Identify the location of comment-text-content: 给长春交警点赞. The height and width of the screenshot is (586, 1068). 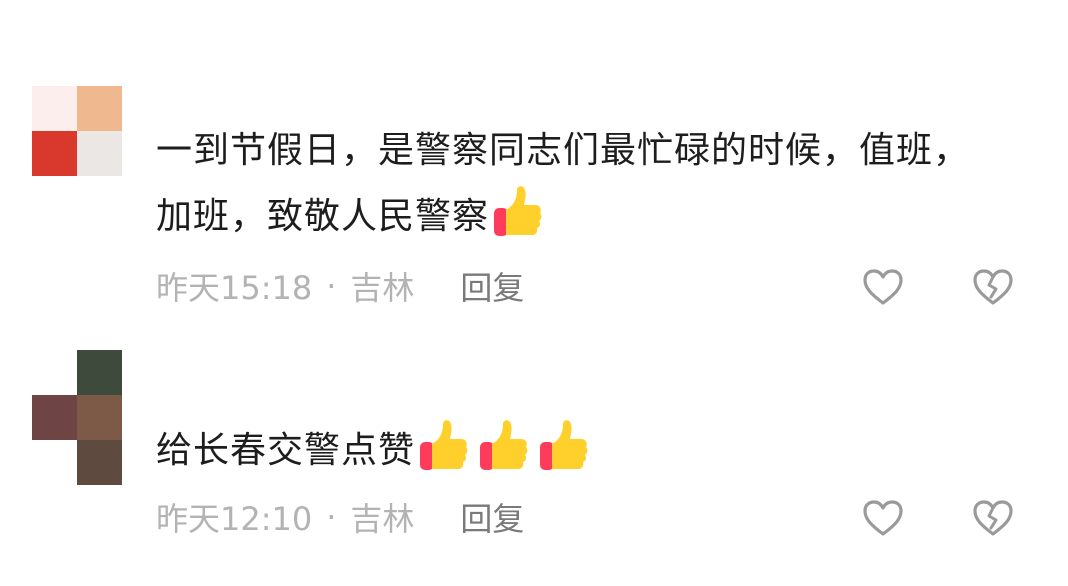
(286, 450).